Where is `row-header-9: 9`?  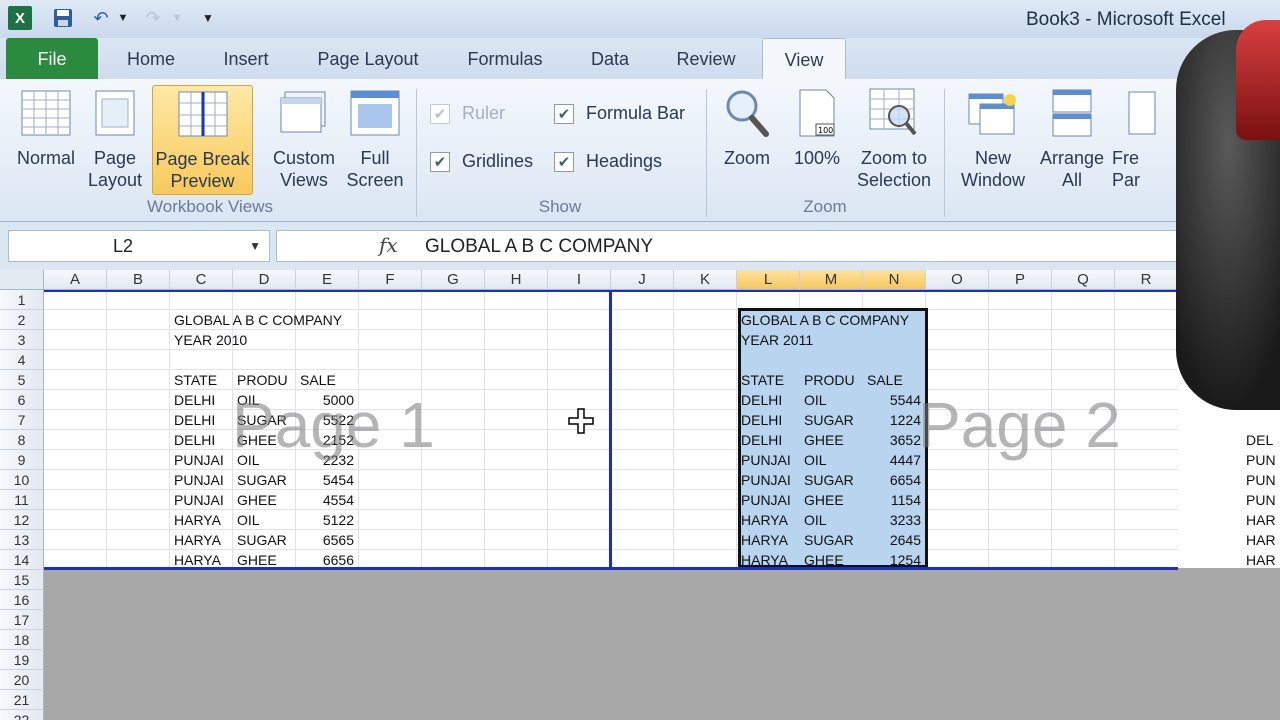
row-header-9: 9 is located at coordinates (22, 460).